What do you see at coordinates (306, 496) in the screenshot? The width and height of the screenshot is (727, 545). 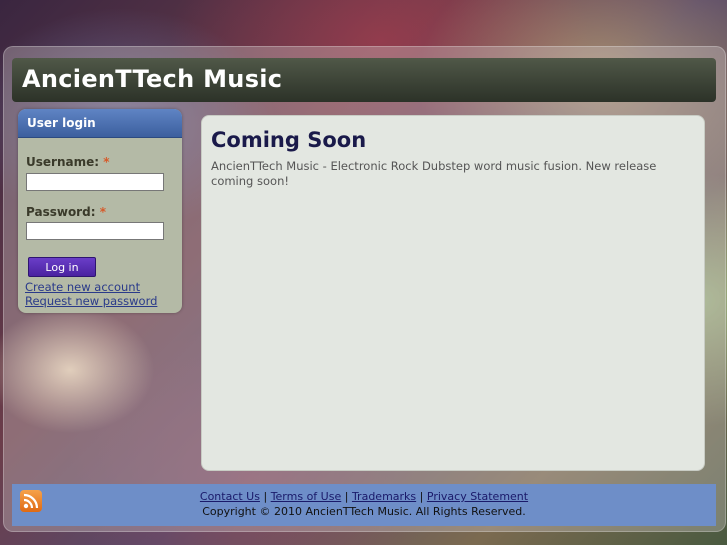 I see `footer-link-terms: Terms of Use` at bounding box center [306, 496].